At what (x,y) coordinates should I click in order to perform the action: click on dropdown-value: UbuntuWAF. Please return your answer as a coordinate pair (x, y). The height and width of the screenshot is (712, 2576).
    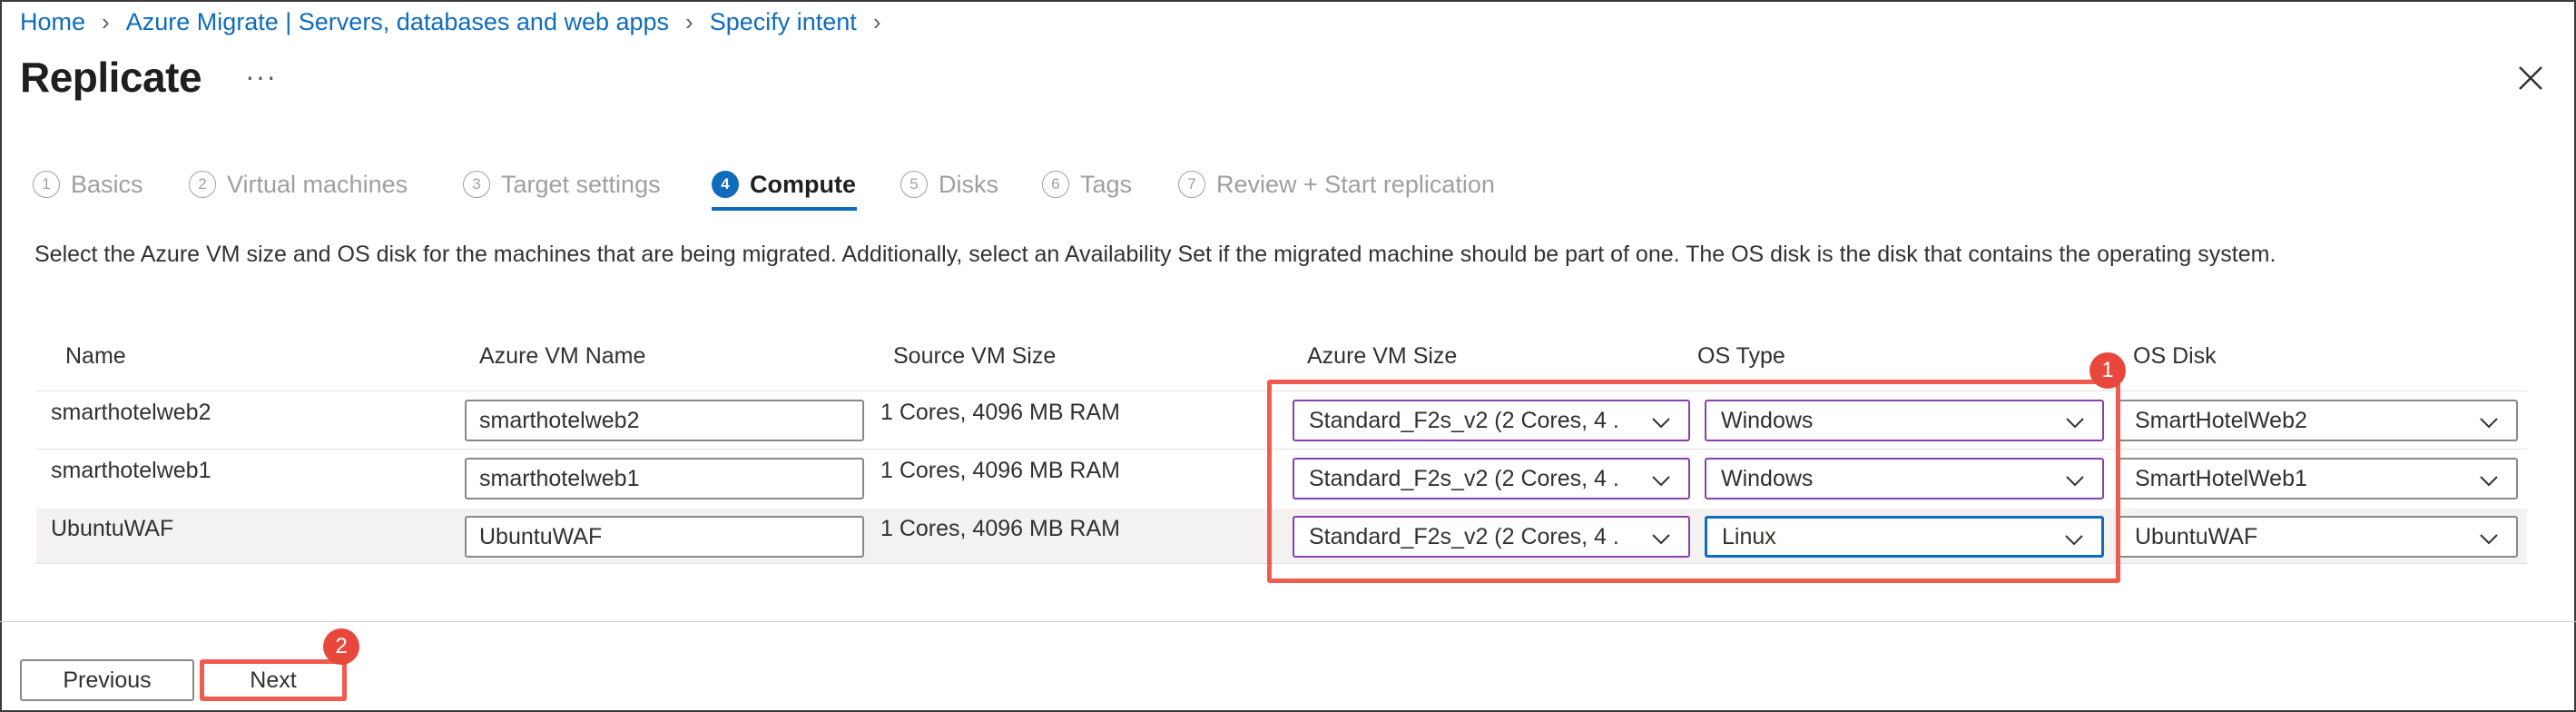
    Looking at the image, I should click on (2196, 536).